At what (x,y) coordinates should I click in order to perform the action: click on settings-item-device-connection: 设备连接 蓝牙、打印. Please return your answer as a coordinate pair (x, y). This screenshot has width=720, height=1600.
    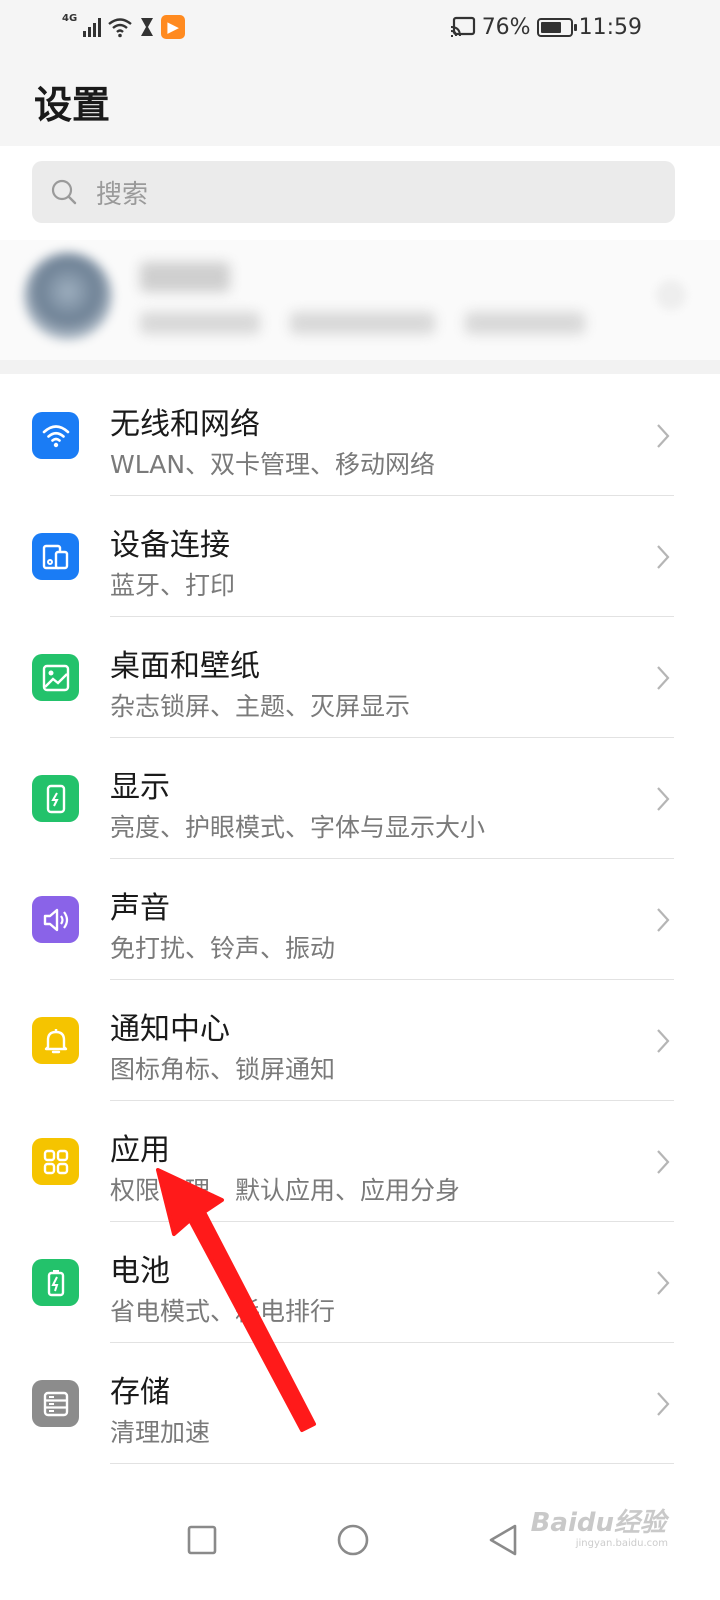
    Looking at the image, I should click on (360, 556).